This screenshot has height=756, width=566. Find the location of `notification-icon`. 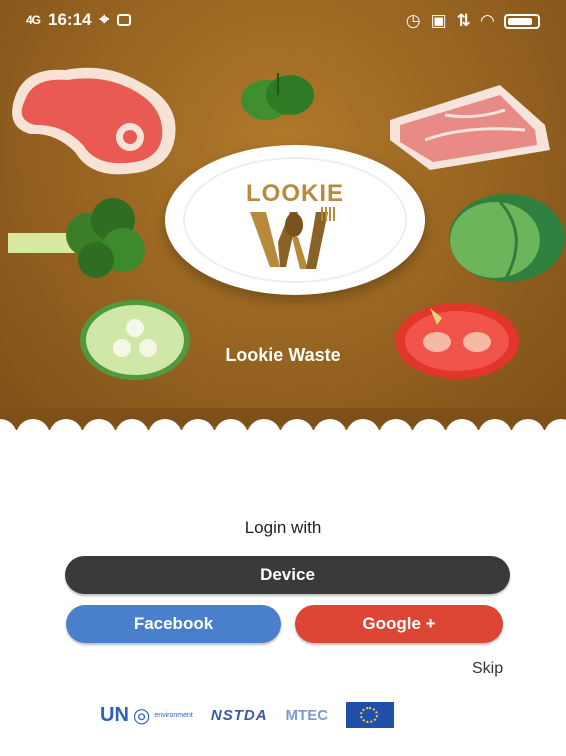

notification-icon is located at coordinates (124, 20).